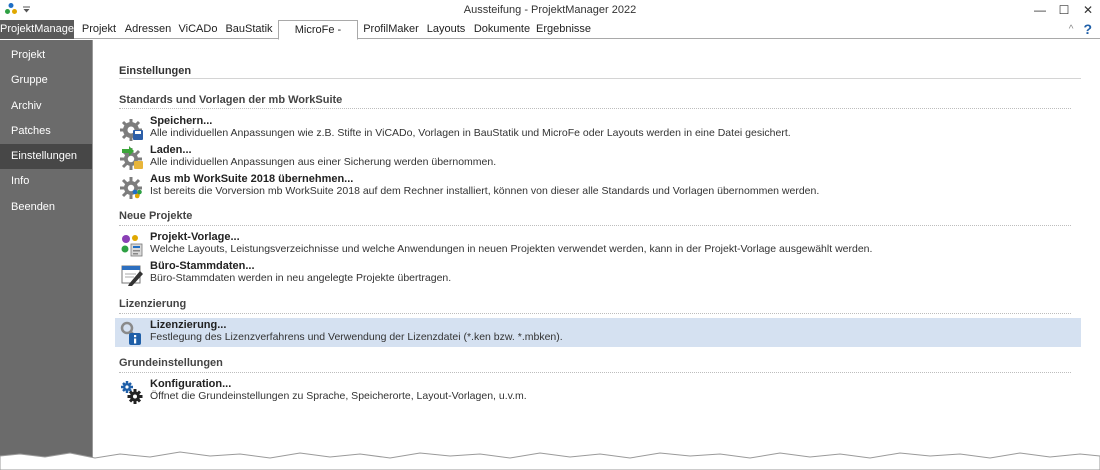 This screenshot has width=1100, height=470. I want to click on tab-dokumente: Dokumente, so click(502, 29).